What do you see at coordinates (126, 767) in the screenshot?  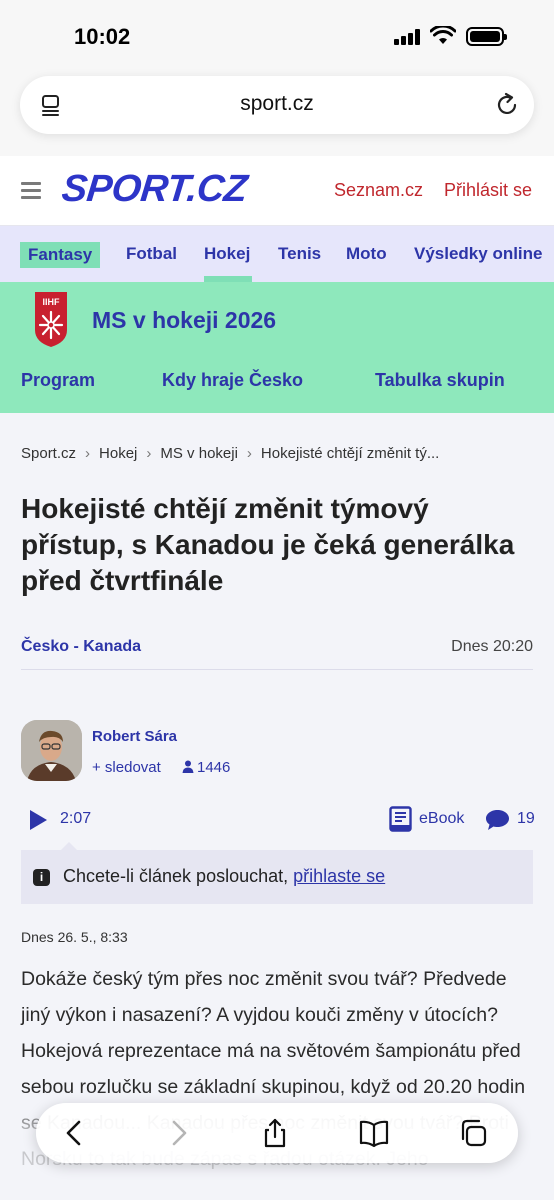 I see `follow-button: + sledovat` at bounding box center [126, 767].